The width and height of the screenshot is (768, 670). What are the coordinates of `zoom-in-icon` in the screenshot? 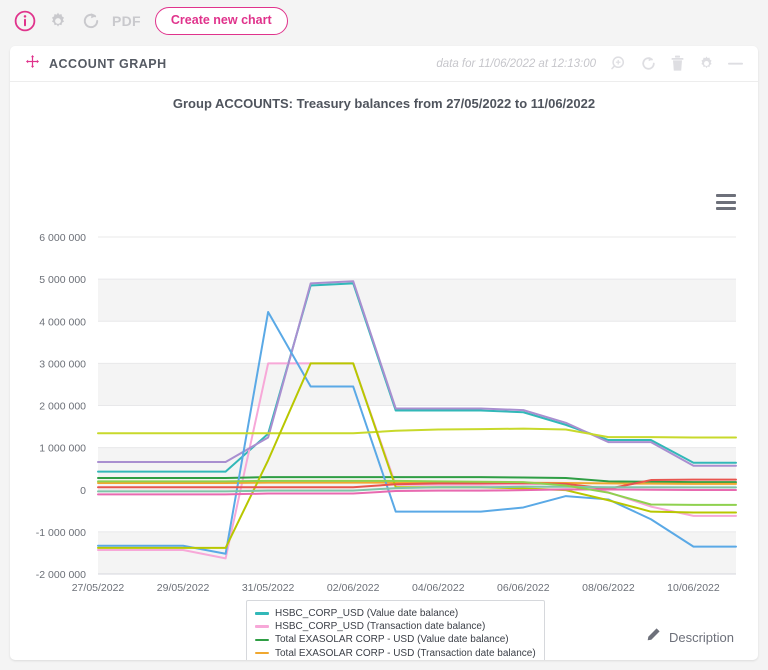 It's located at (619, 64).